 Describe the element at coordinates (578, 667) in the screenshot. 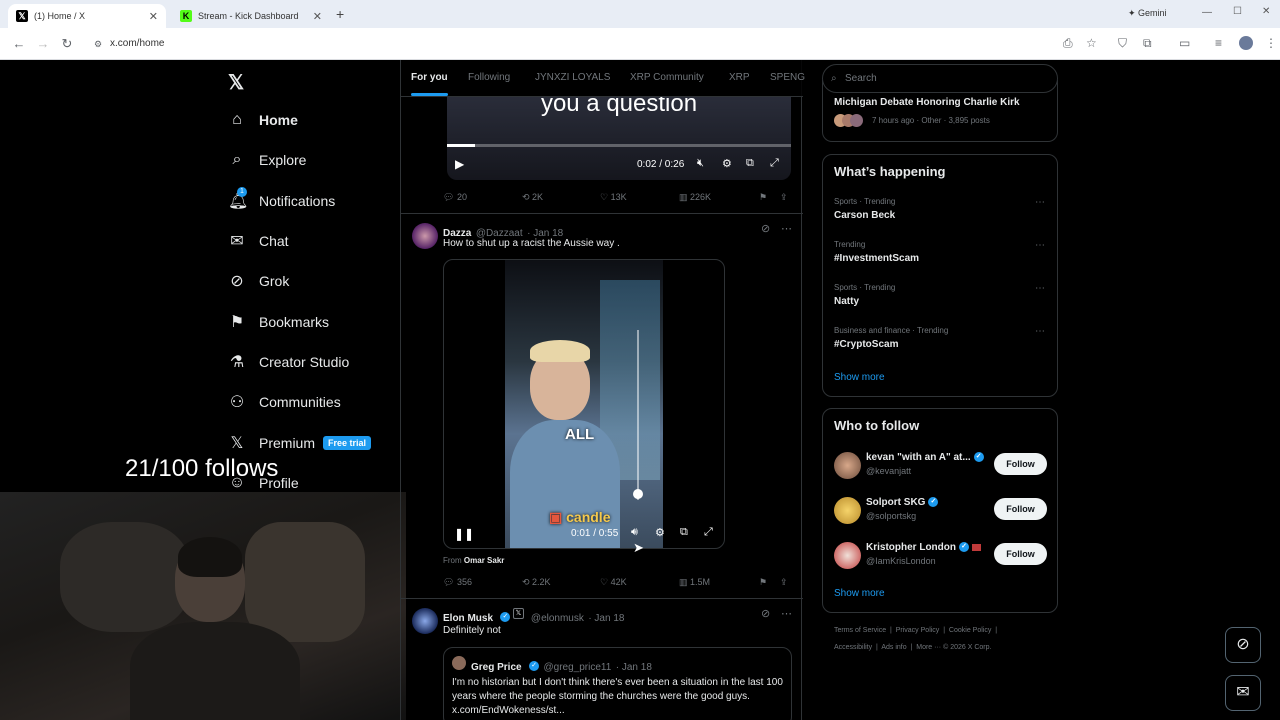

I see `author-handle: @greg_price11` at that location.